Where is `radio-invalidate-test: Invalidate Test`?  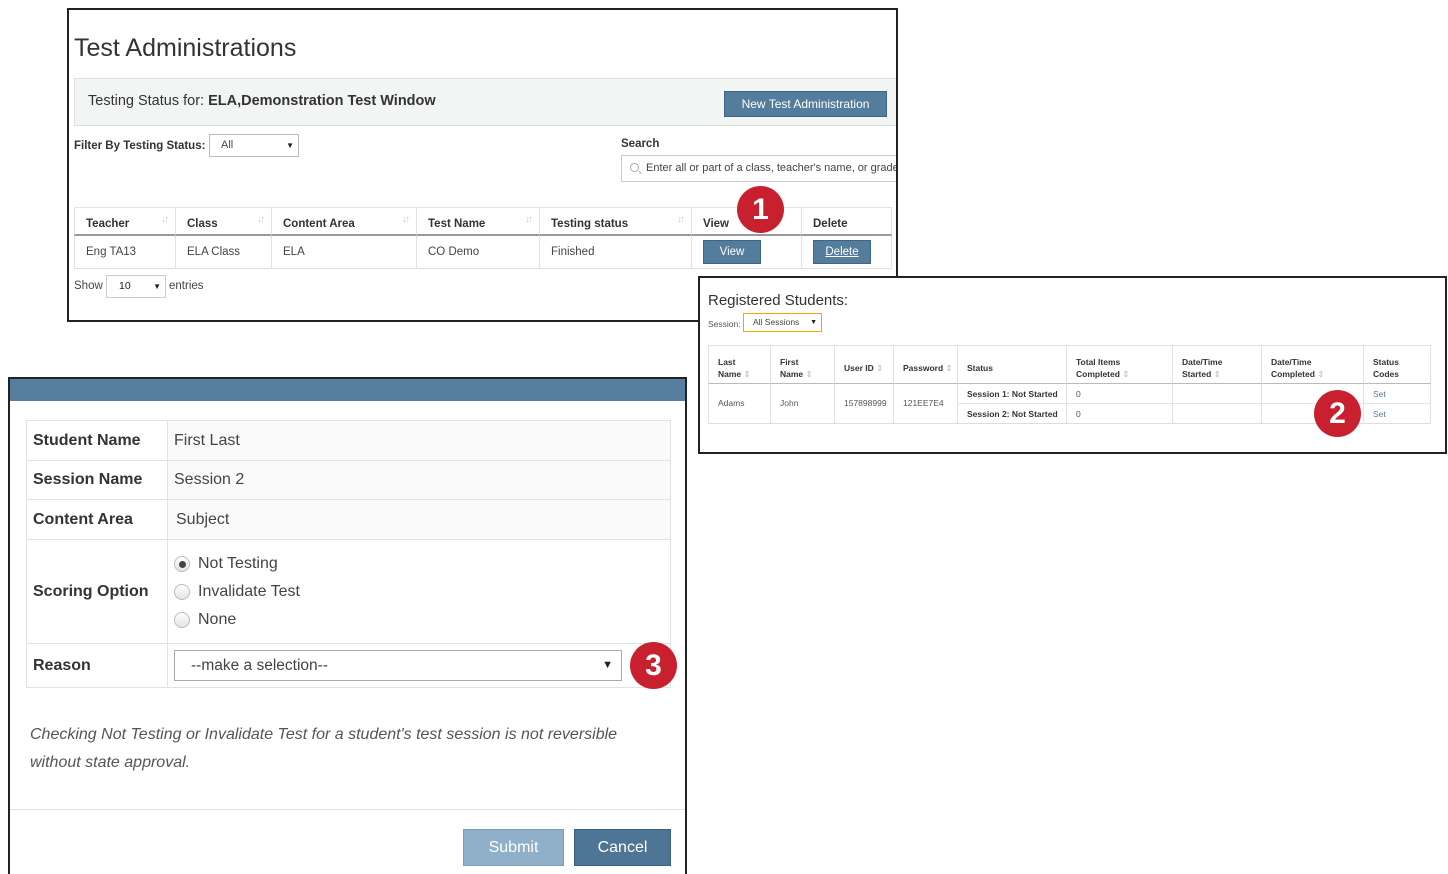 radio-invalidate-test: Invalidate Test is located at coordinates (237, 592).